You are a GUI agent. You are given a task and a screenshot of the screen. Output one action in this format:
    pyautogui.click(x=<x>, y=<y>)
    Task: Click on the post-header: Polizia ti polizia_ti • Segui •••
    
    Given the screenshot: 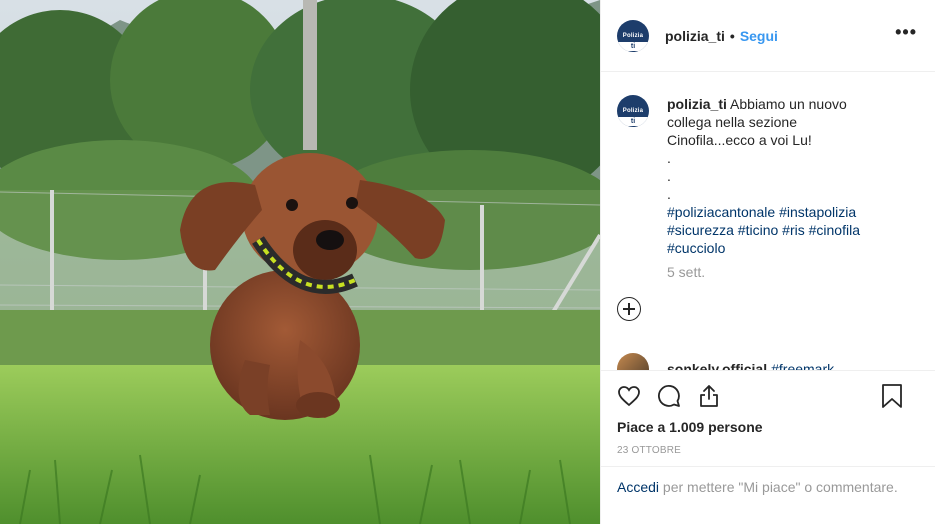 What is the action you would take?
    pyautogui.click(x=768, y=36)
    